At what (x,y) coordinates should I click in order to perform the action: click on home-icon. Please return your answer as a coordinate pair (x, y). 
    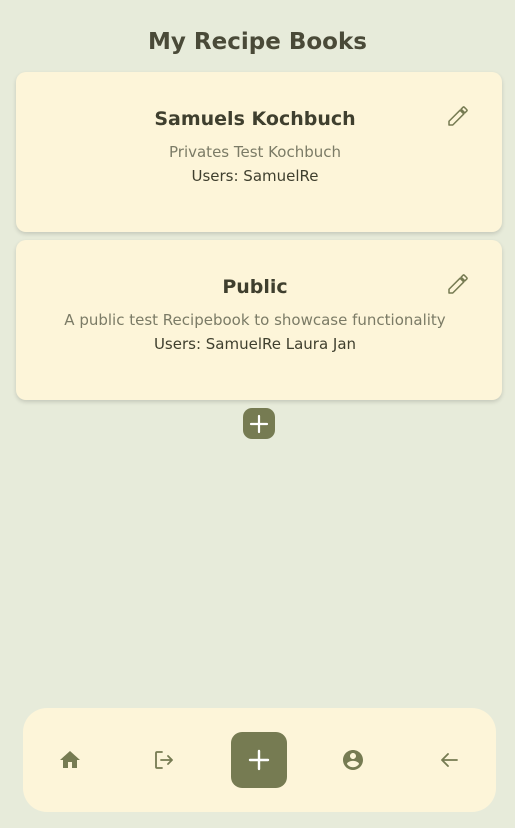
    Looking at the image, I should click on (70, 759).